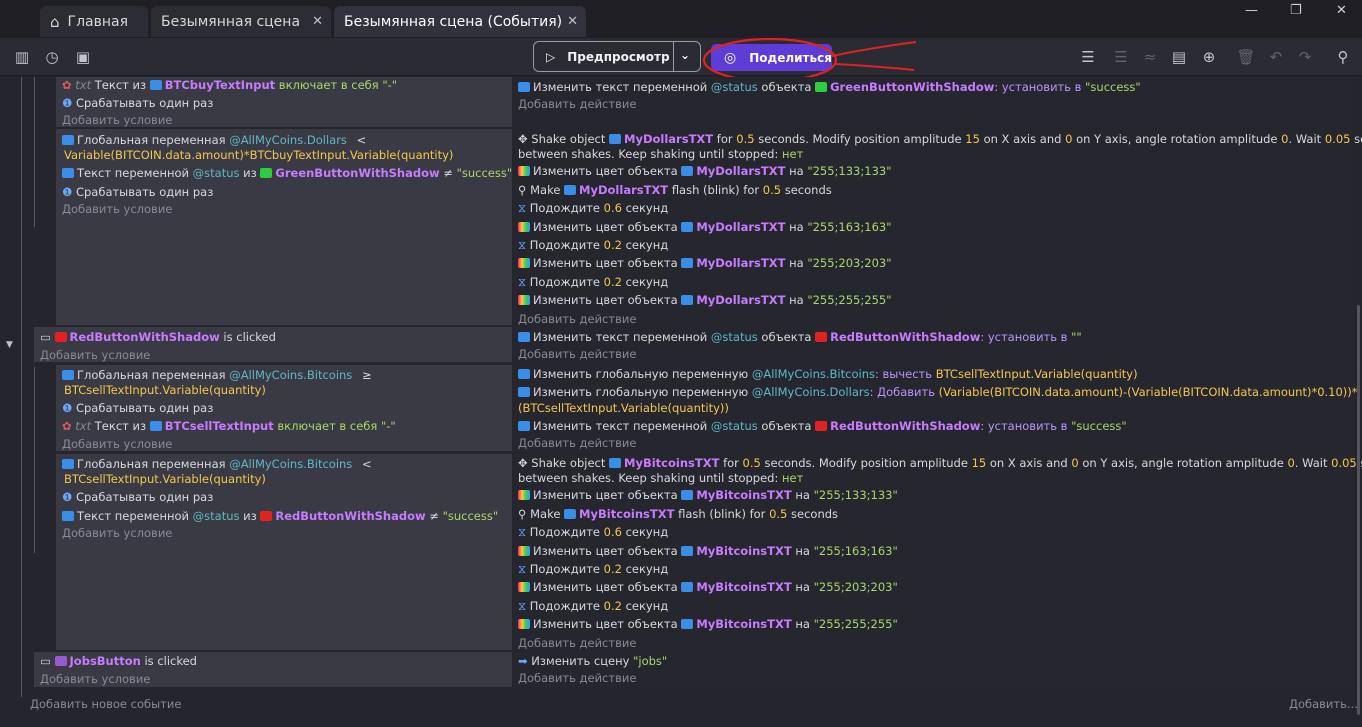  I want to click on cond-label: Срабатывать один раз, so click(144, 103).